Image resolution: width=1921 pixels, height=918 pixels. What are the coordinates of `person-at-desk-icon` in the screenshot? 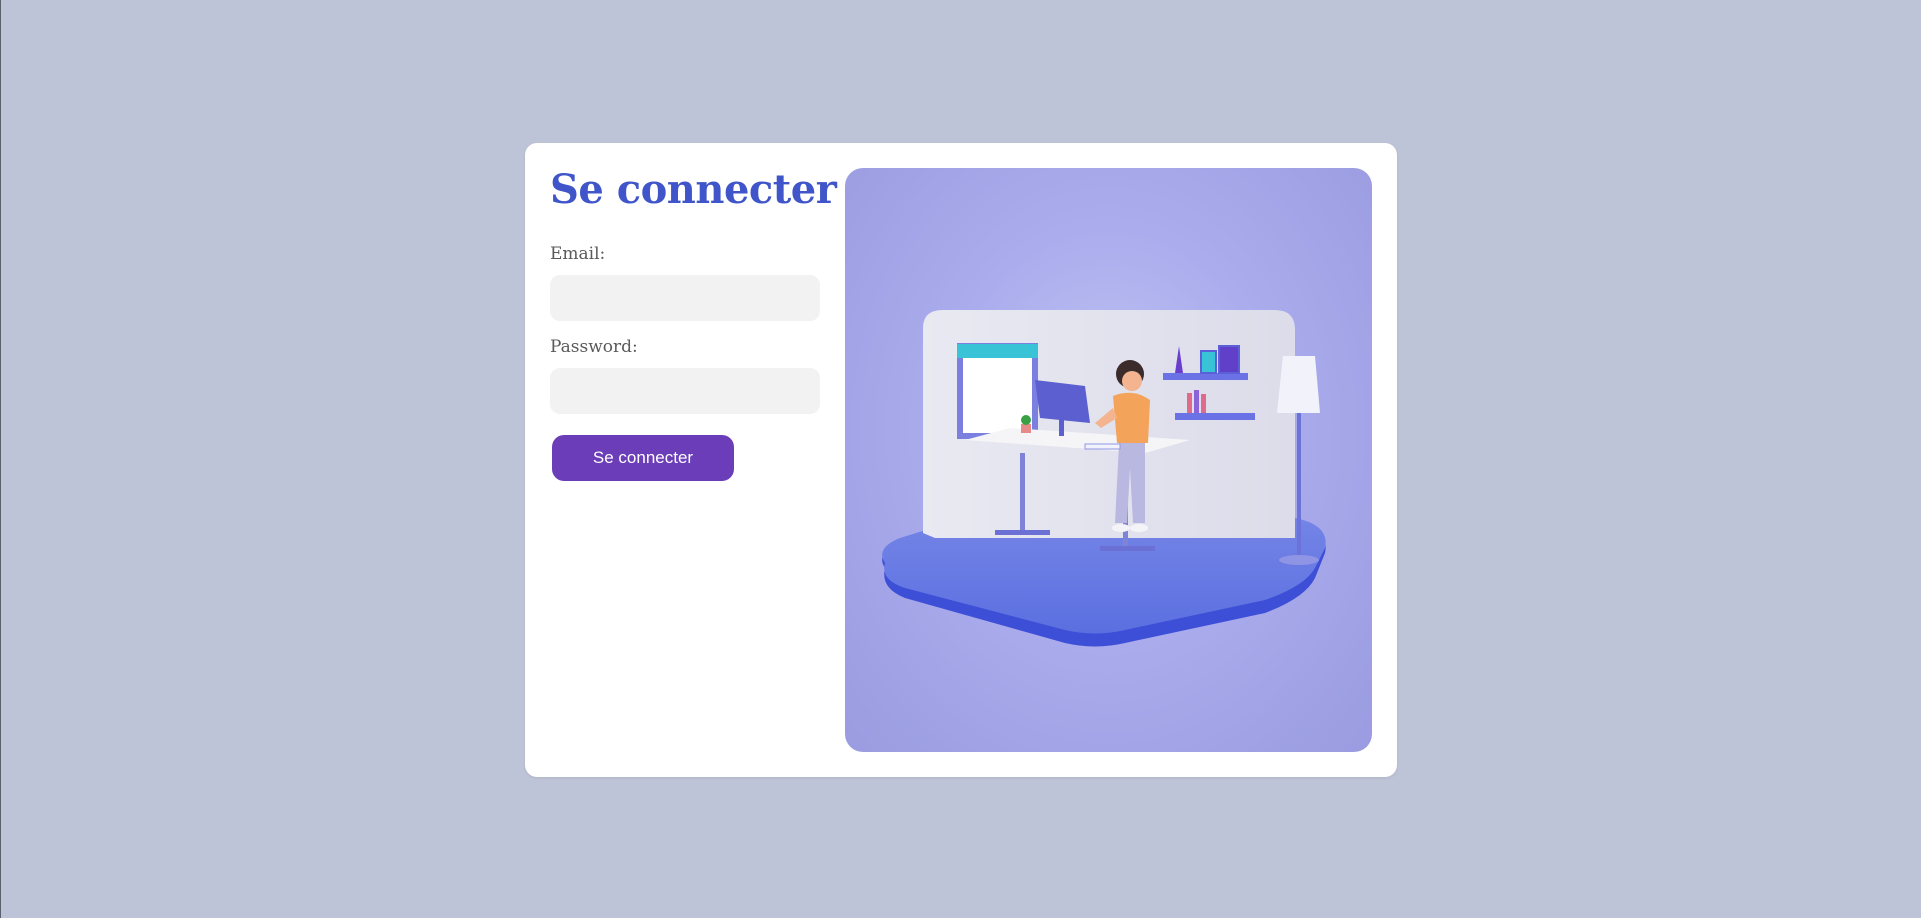 It's located at (1104, 478).